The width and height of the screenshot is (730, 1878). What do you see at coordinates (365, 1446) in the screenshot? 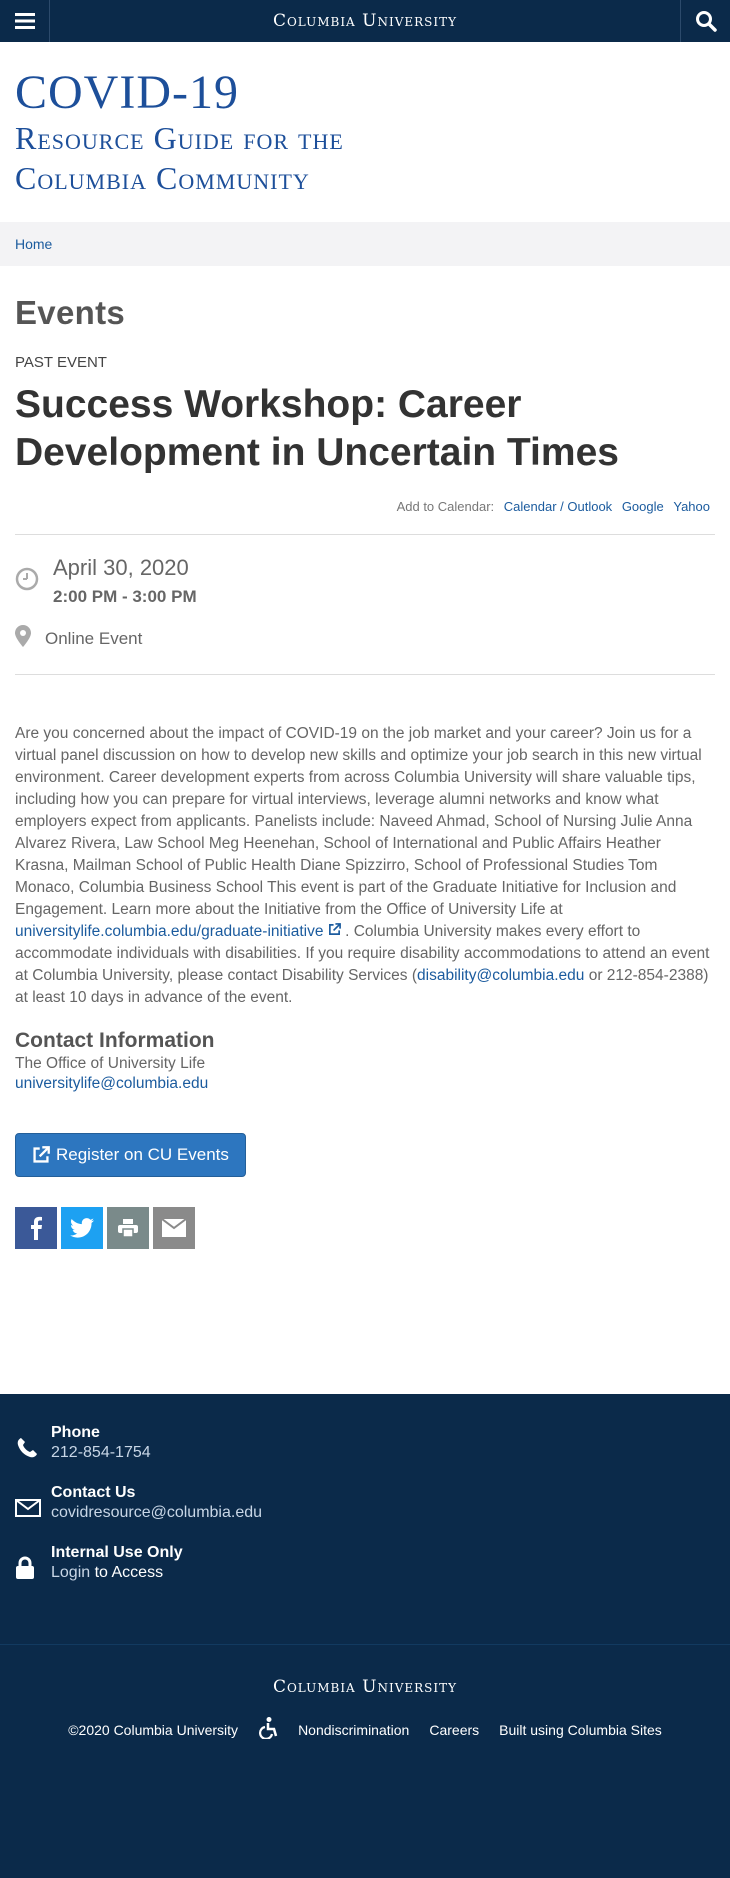
I see `footer-phone: Phone 212-854-1754` at bounding box center [365, 1446].